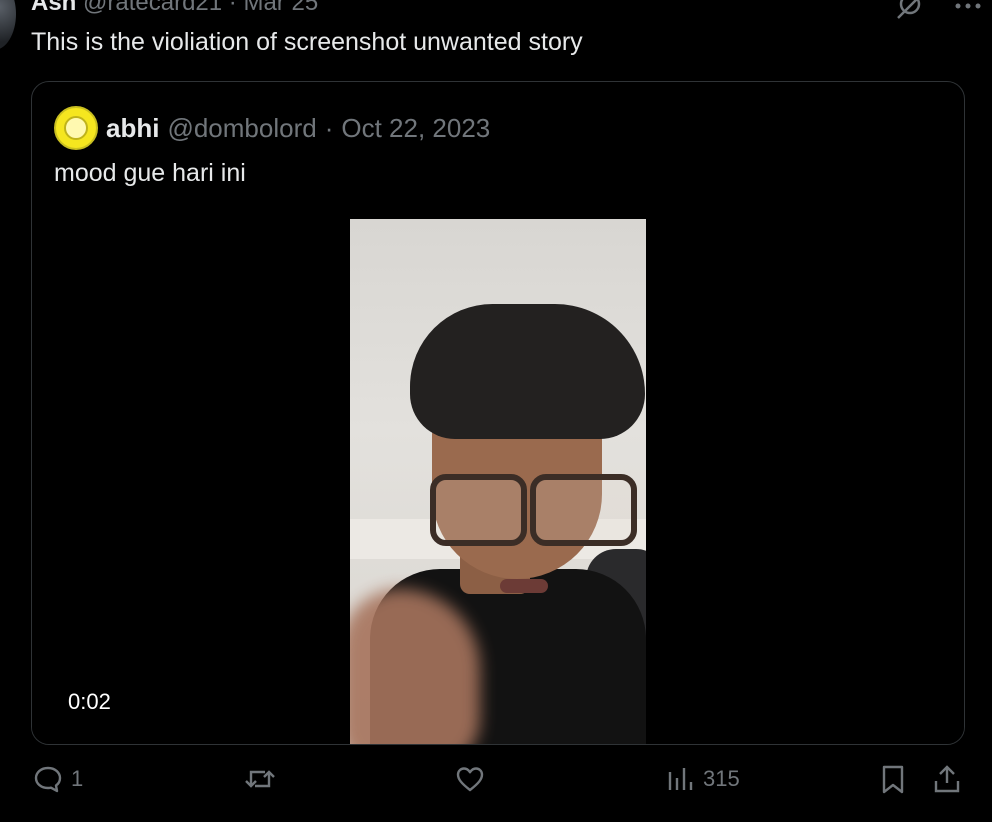 Image resolution: width=992 pixels, height=822 pixels. Describe the element at coordinates (939, 11) in the screenshot. I see `tweet-top-actions` at that location.